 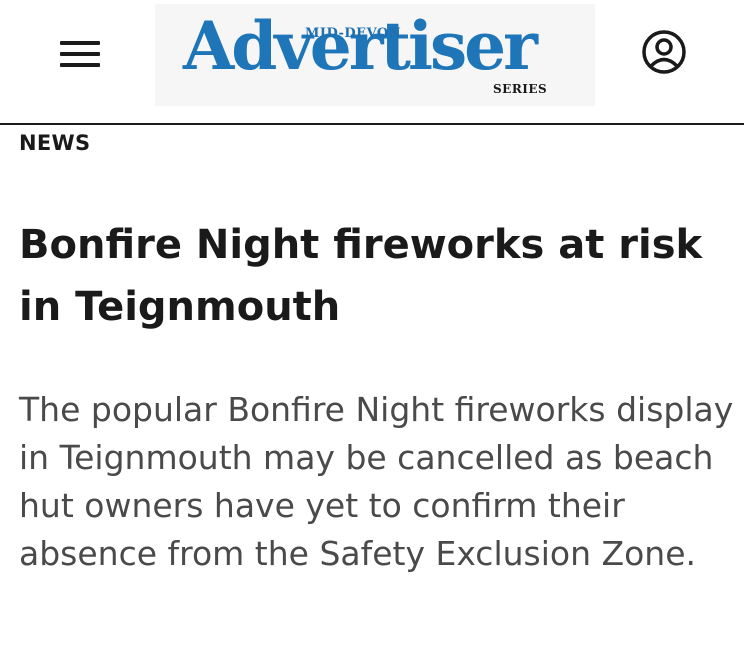 I want to click on user-account-icon-graphic, so click(x=664, y=52).